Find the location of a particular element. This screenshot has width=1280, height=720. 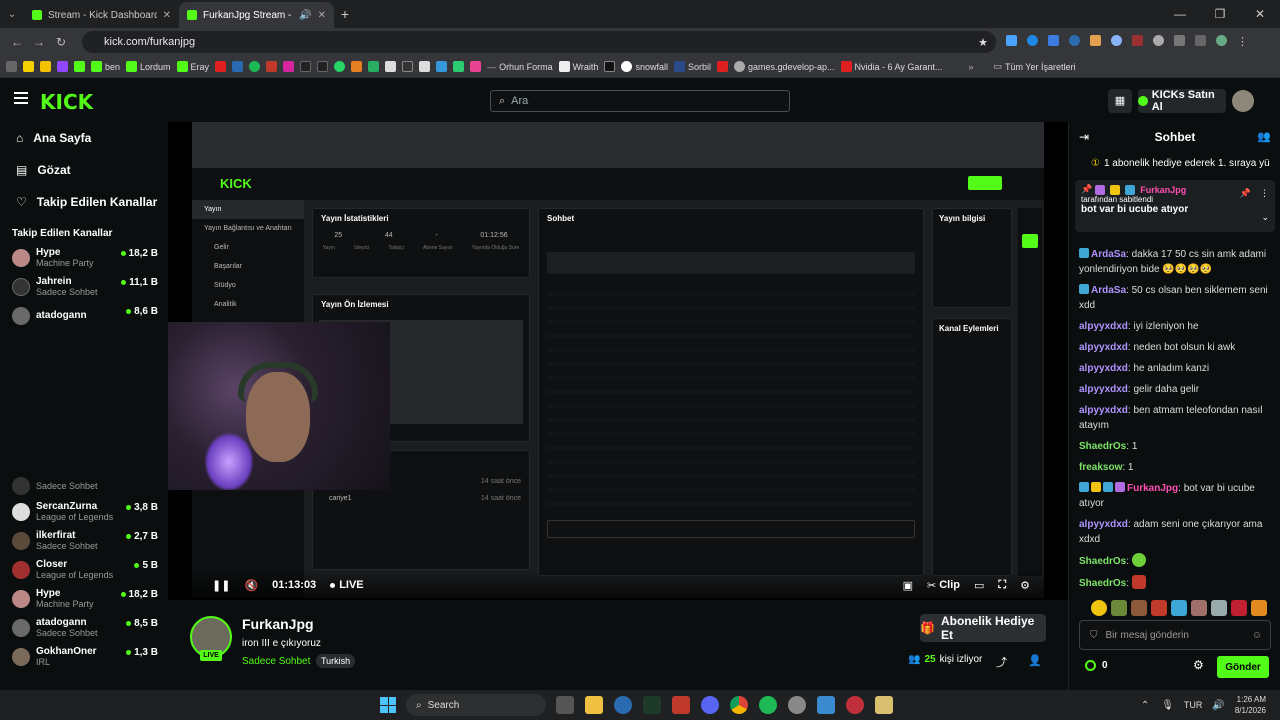

sidebar-channel: SercanZurna League of Legends 3,8 B is located at coordinates (84, 511).